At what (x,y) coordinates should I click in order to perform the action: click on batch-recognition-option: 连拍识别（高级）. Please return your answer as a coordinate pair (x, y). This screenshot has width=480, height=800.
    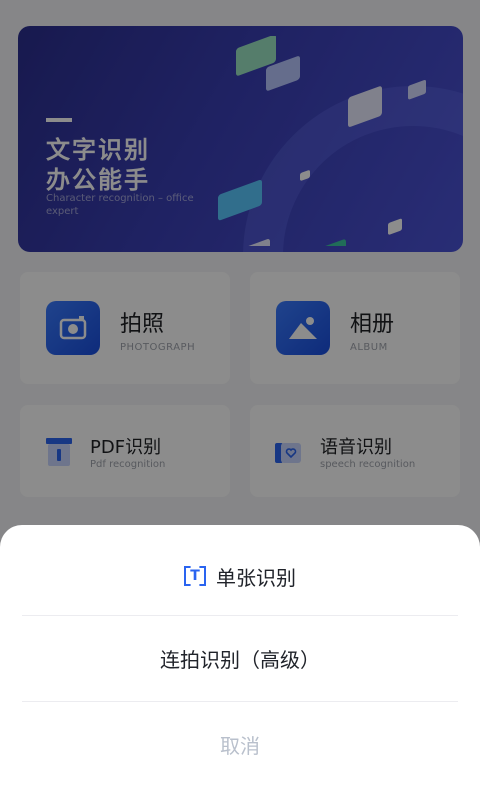
    Looking at the image, I should click on (240, 658).